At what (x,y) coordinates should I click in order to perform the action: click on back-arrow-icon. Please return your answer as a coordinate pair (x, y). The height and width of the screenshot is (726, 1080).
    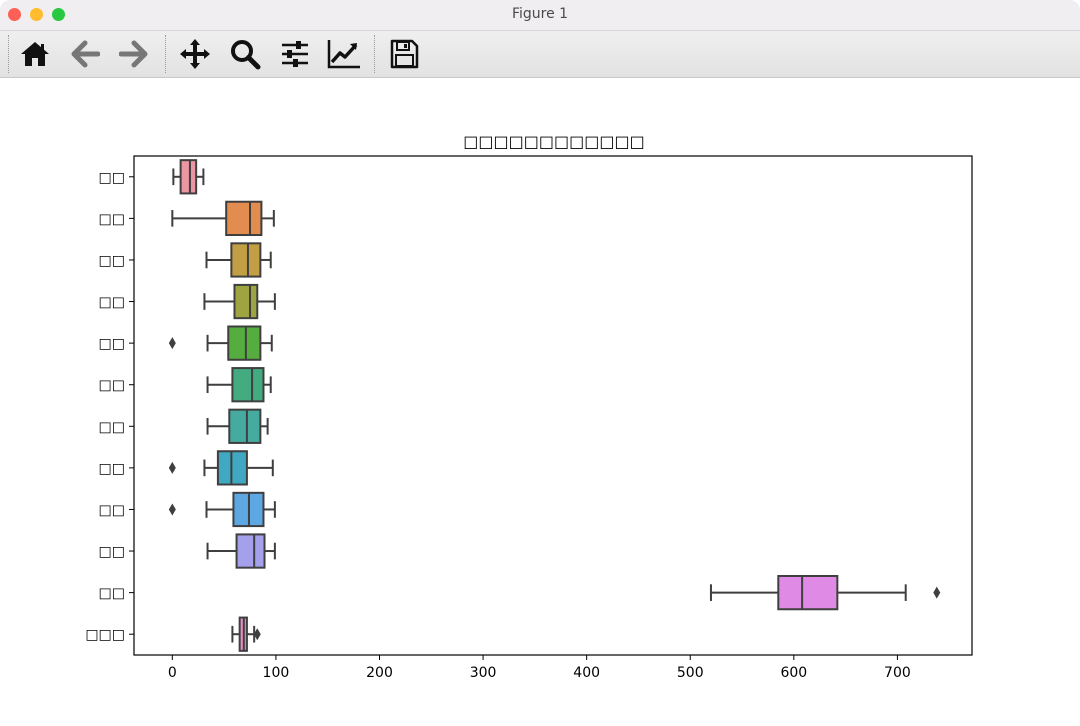
    Looking at the image, I should click on (85, 54).